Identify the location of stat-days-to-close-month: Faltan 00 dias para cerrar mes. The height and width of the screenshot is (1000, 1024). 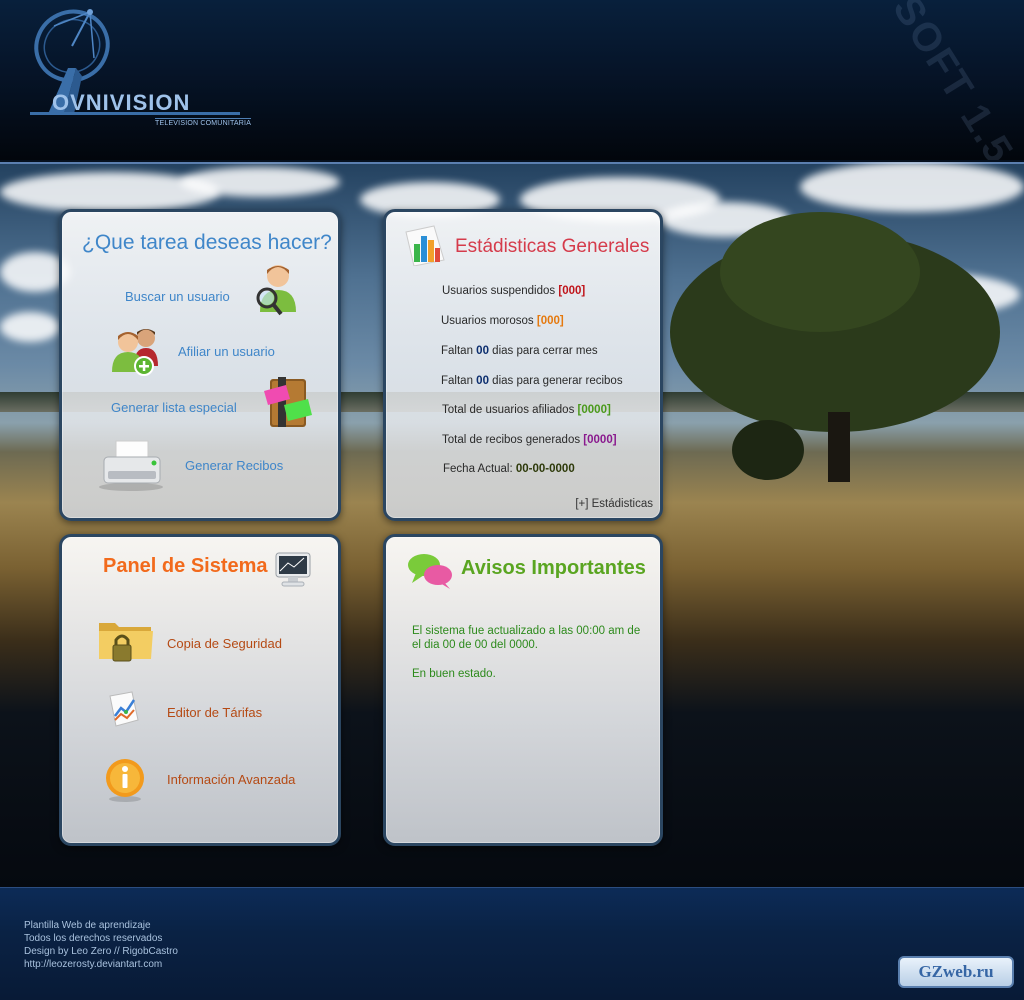
(519, 351).